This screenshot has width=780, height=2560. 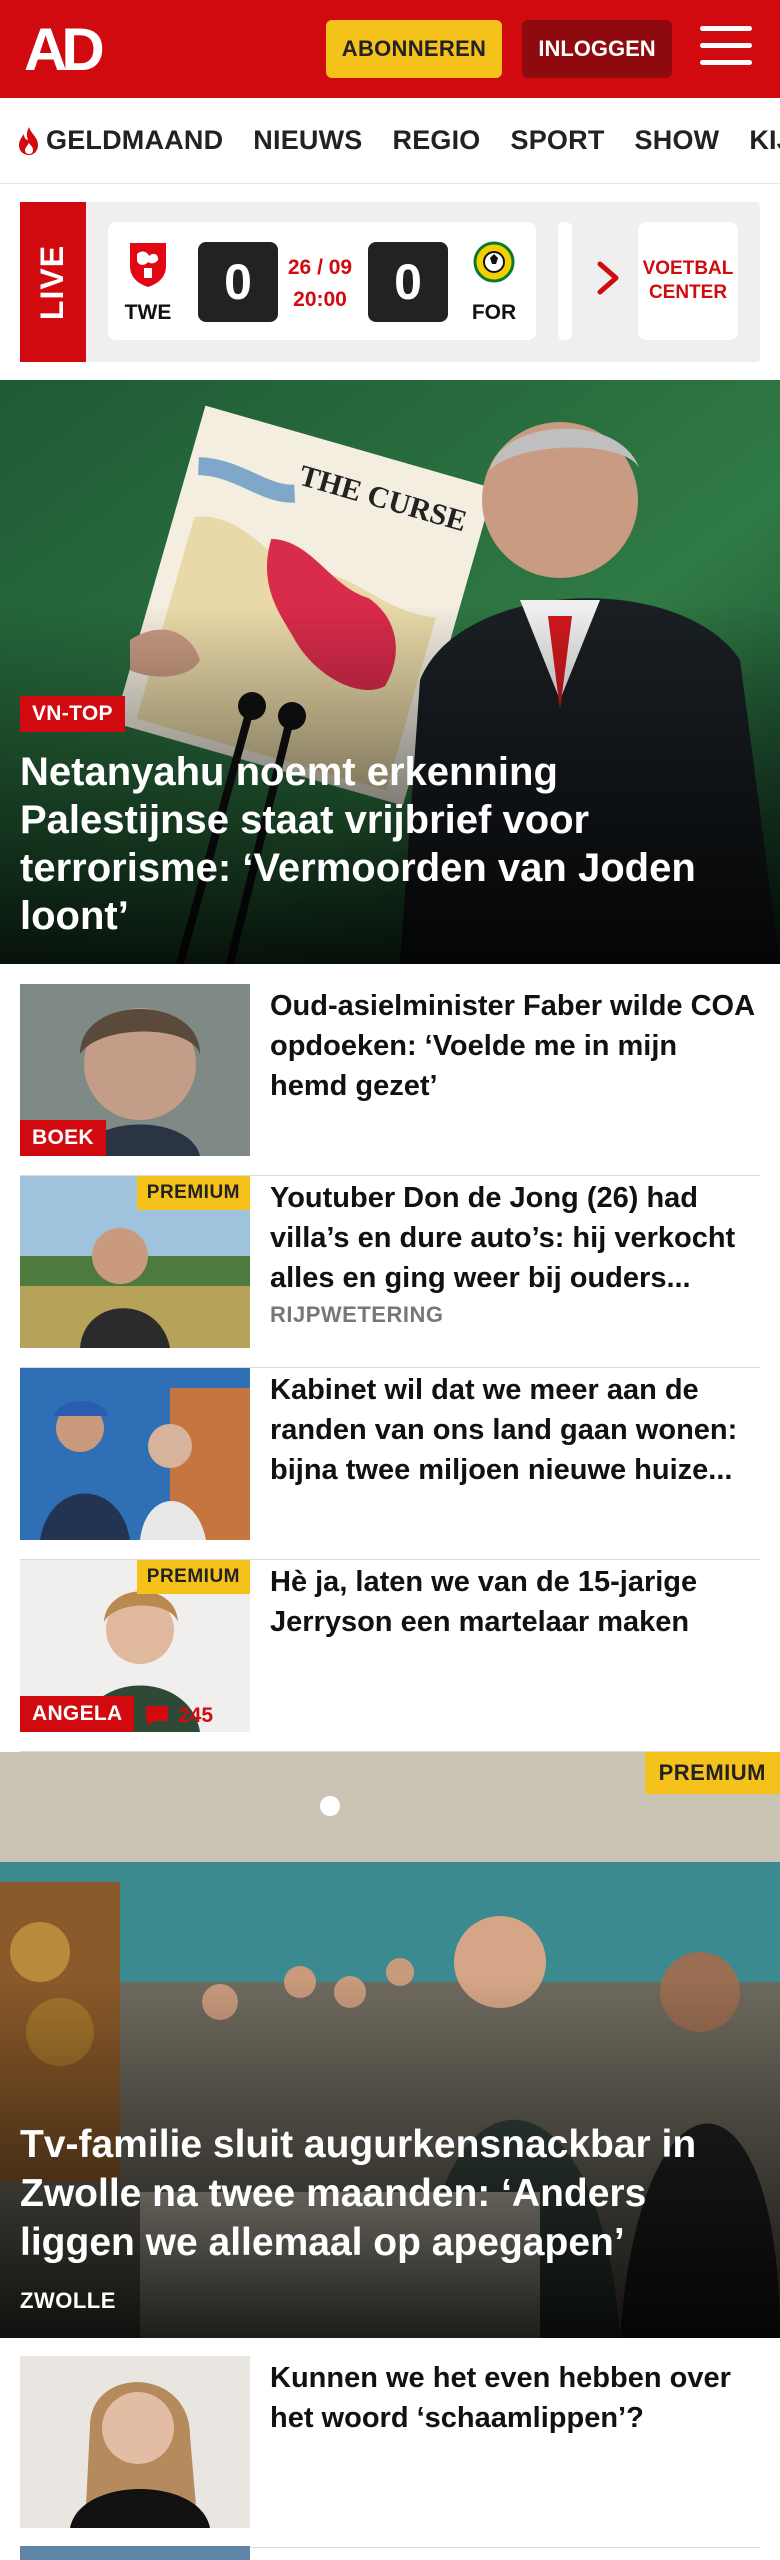 I want to click on next-list-item-peek, so click(x=390, y=2553).